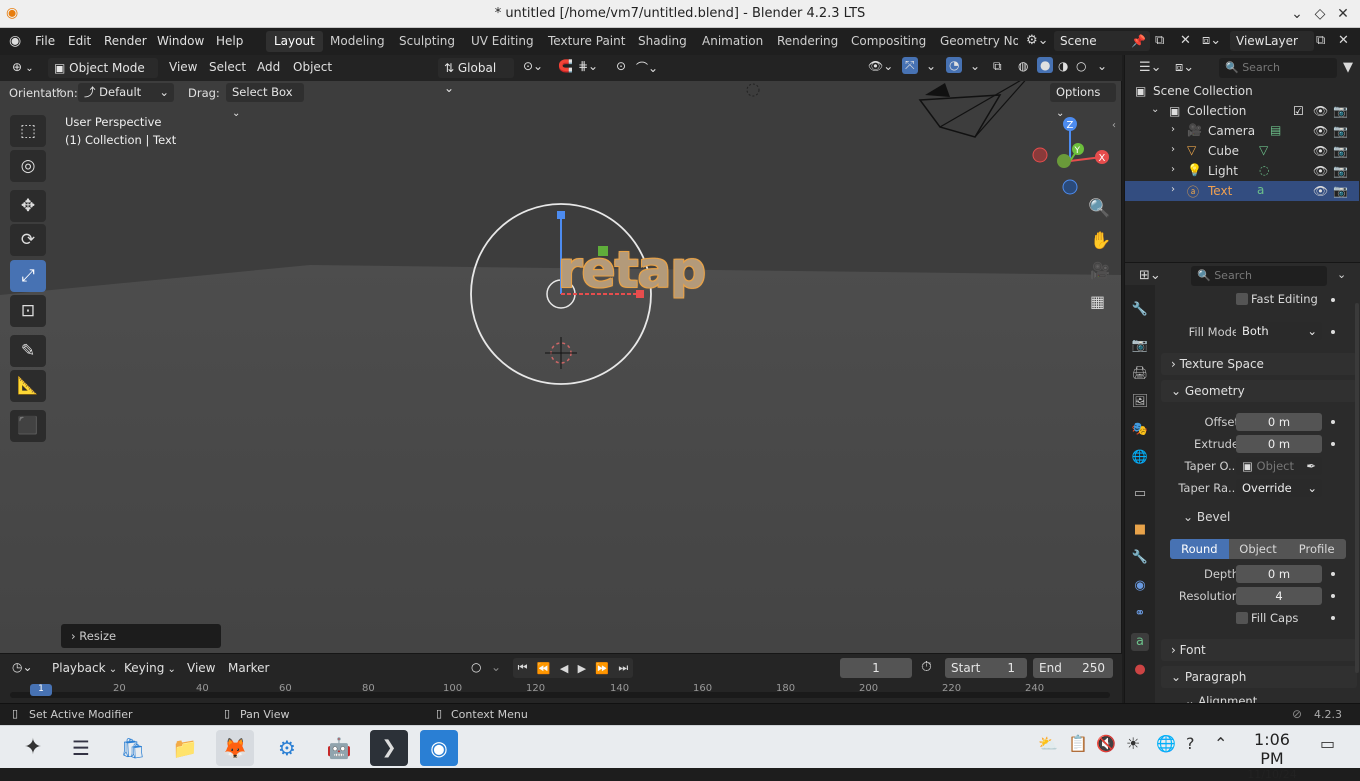 The image size is (1360, 781). I want to click on eyedropper-icon: ✒, so click(1311, 466).